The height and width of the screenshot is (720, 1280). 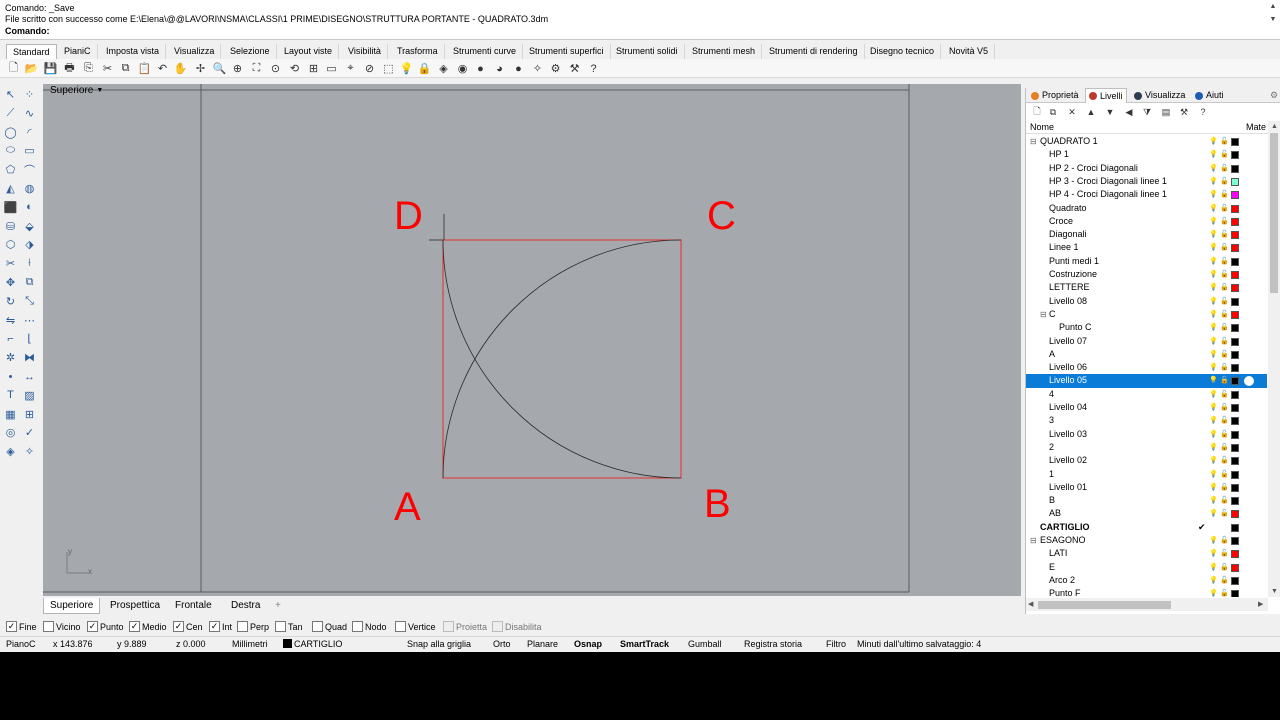 I want to click on shaded-sphere-icon: ●, so click(x=480, y=68).